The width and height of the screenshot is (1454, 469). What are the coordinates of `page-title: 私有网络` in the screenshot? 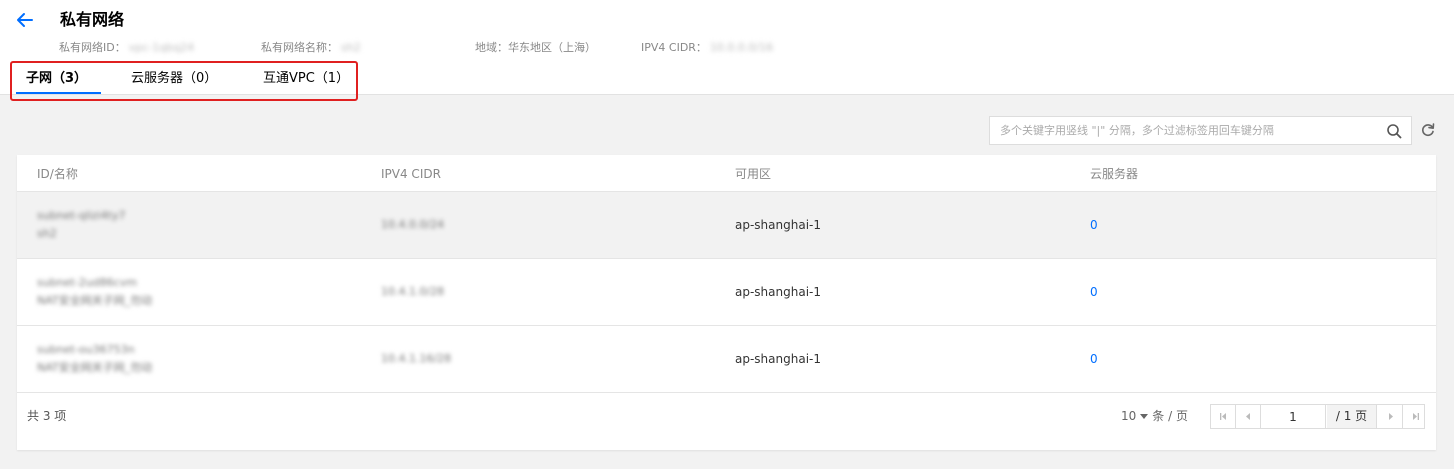 It's located at (92, 19).